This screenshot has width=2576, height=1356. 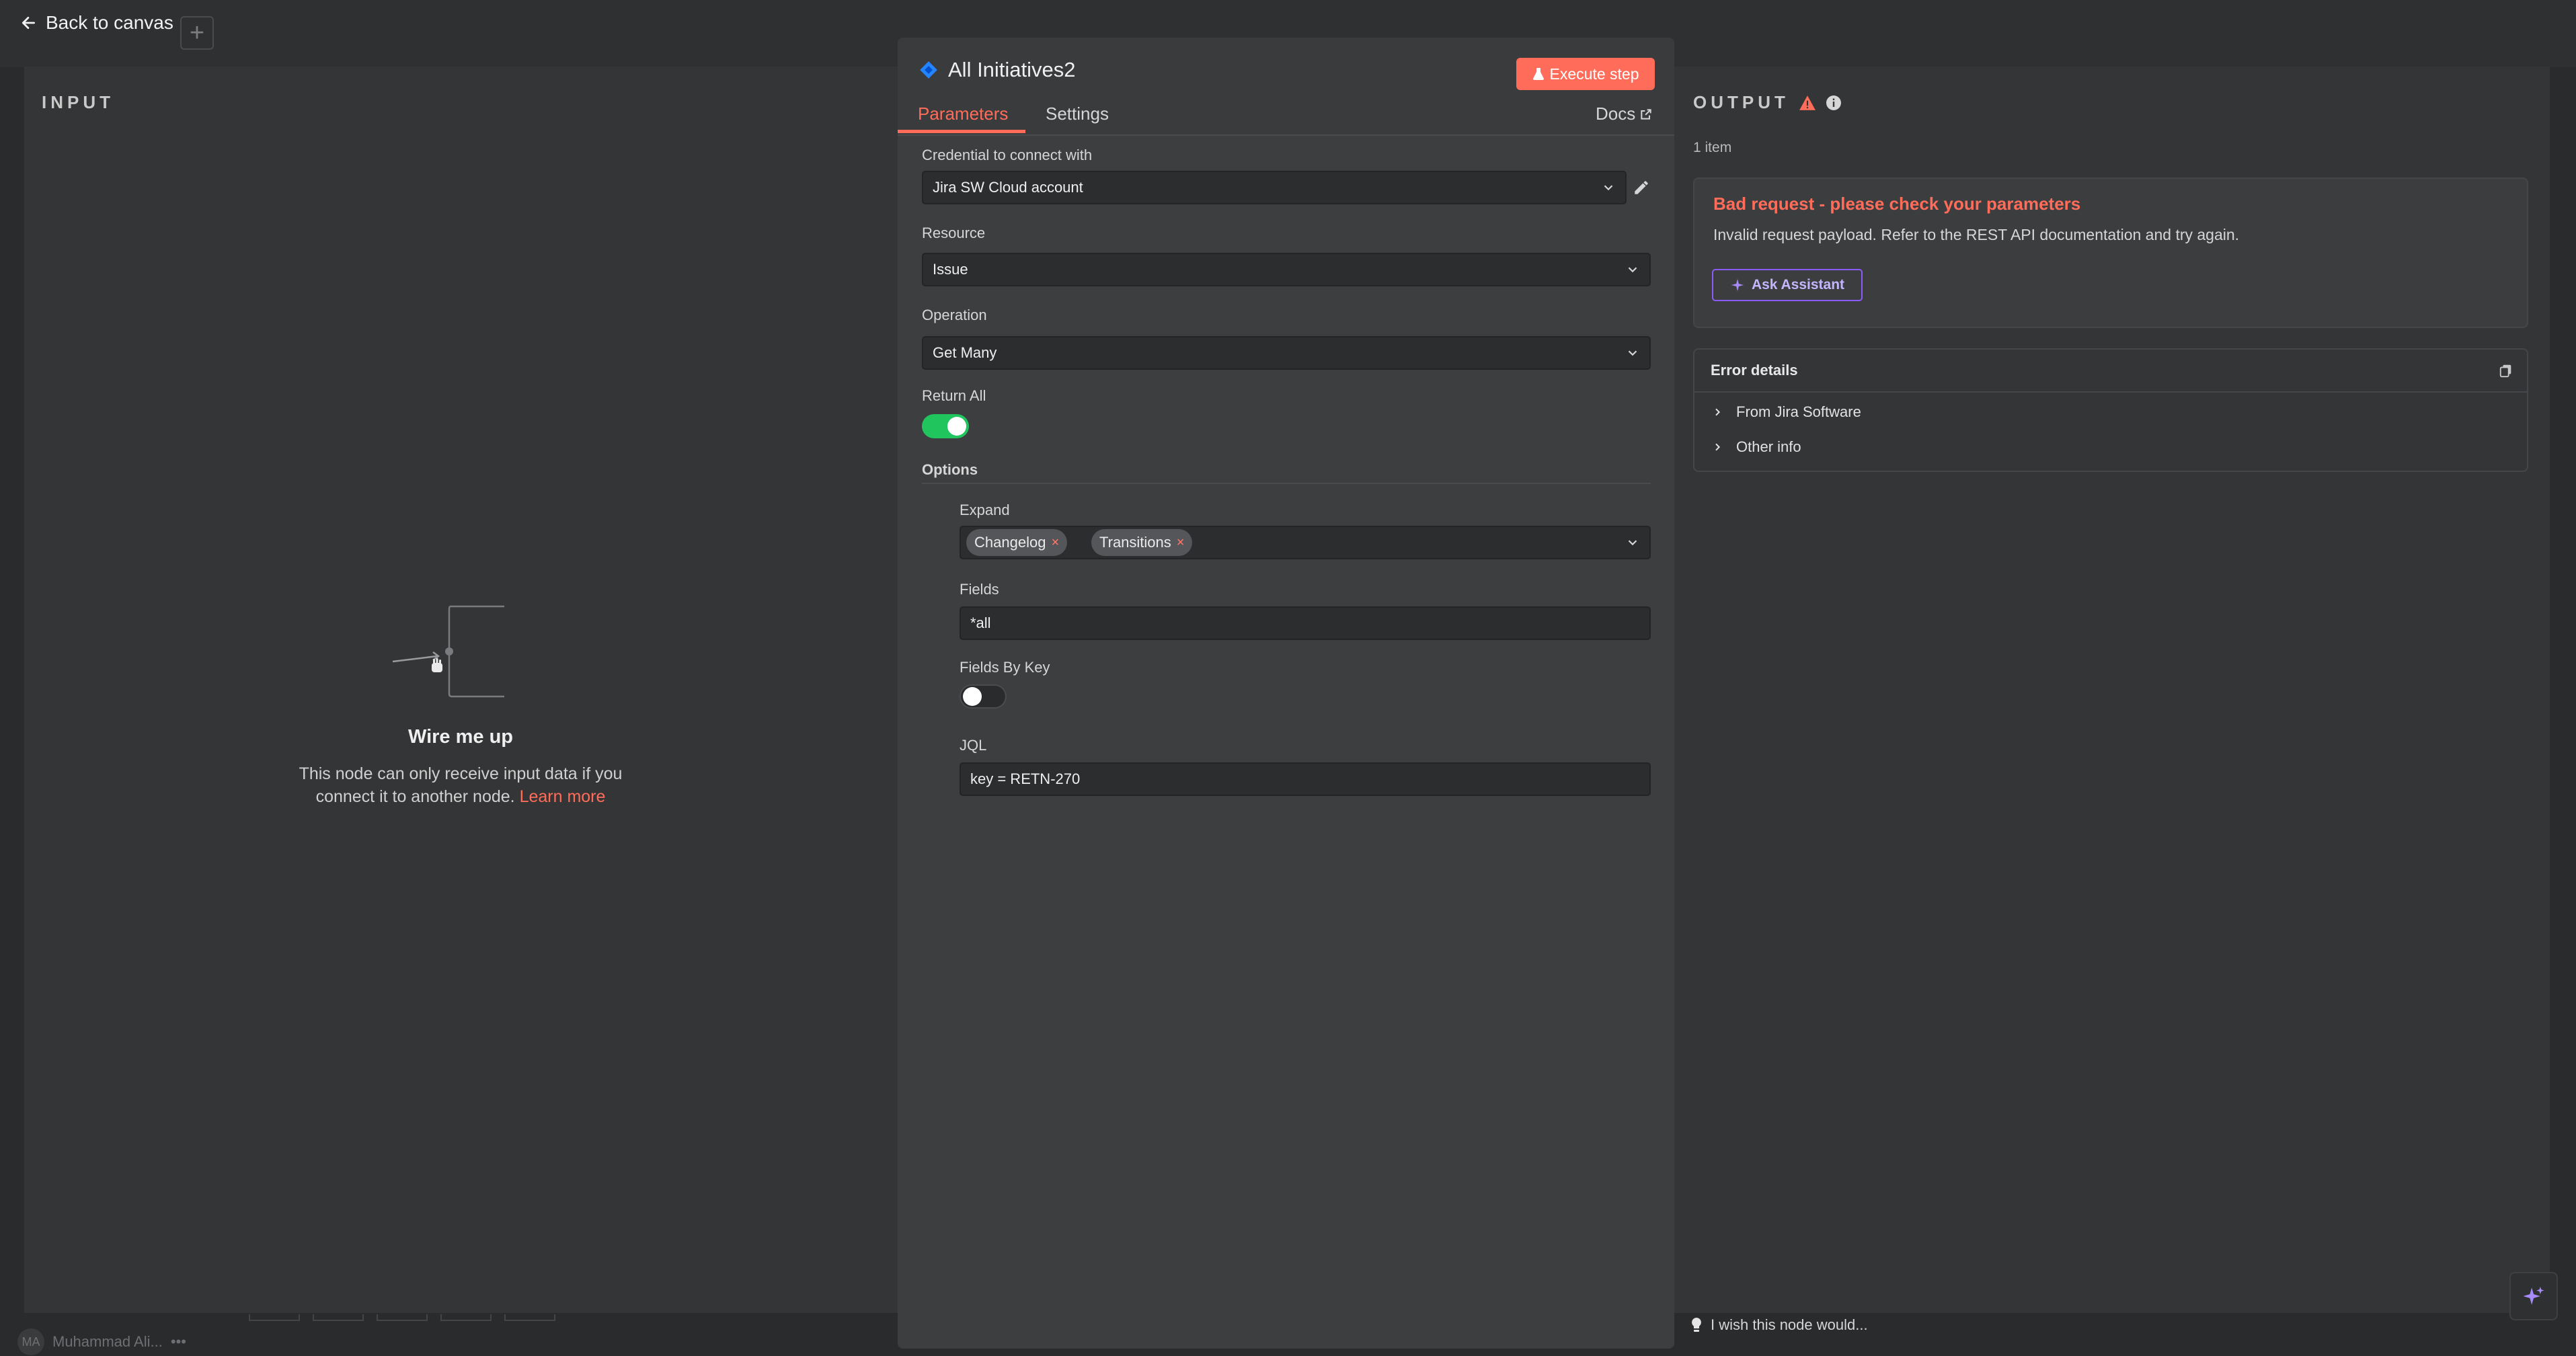 What do you see at coordinates (965, 352) in the screenshot?
I see `operation-value: Get Many` at bounding box center [965, 352].